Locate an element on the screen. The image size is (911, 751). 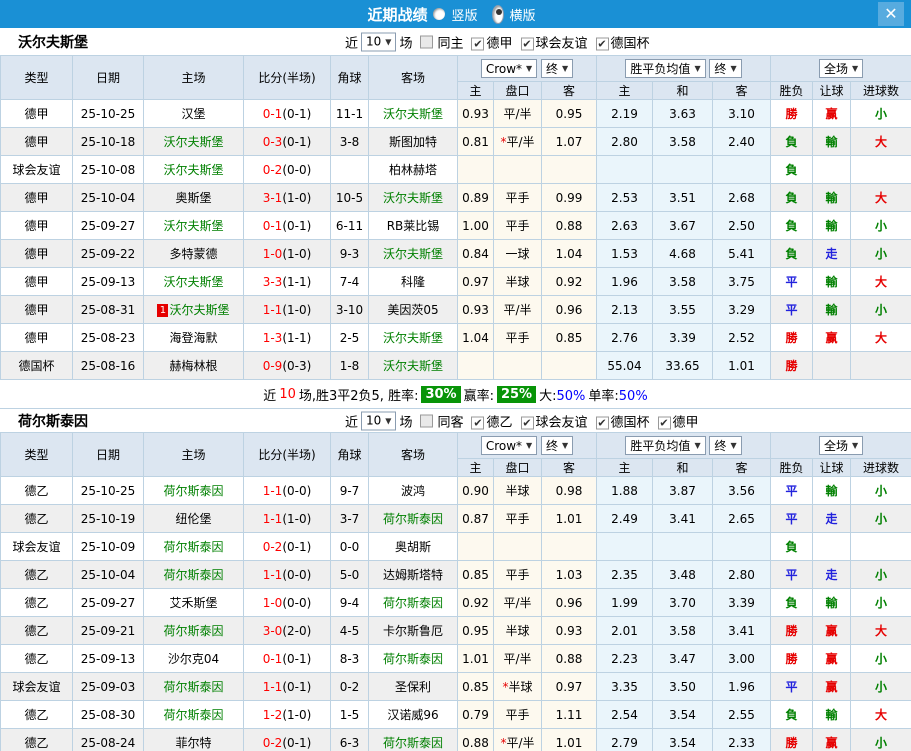
avg-draw-odds: 3.58 is located at coordinates (682, 141).